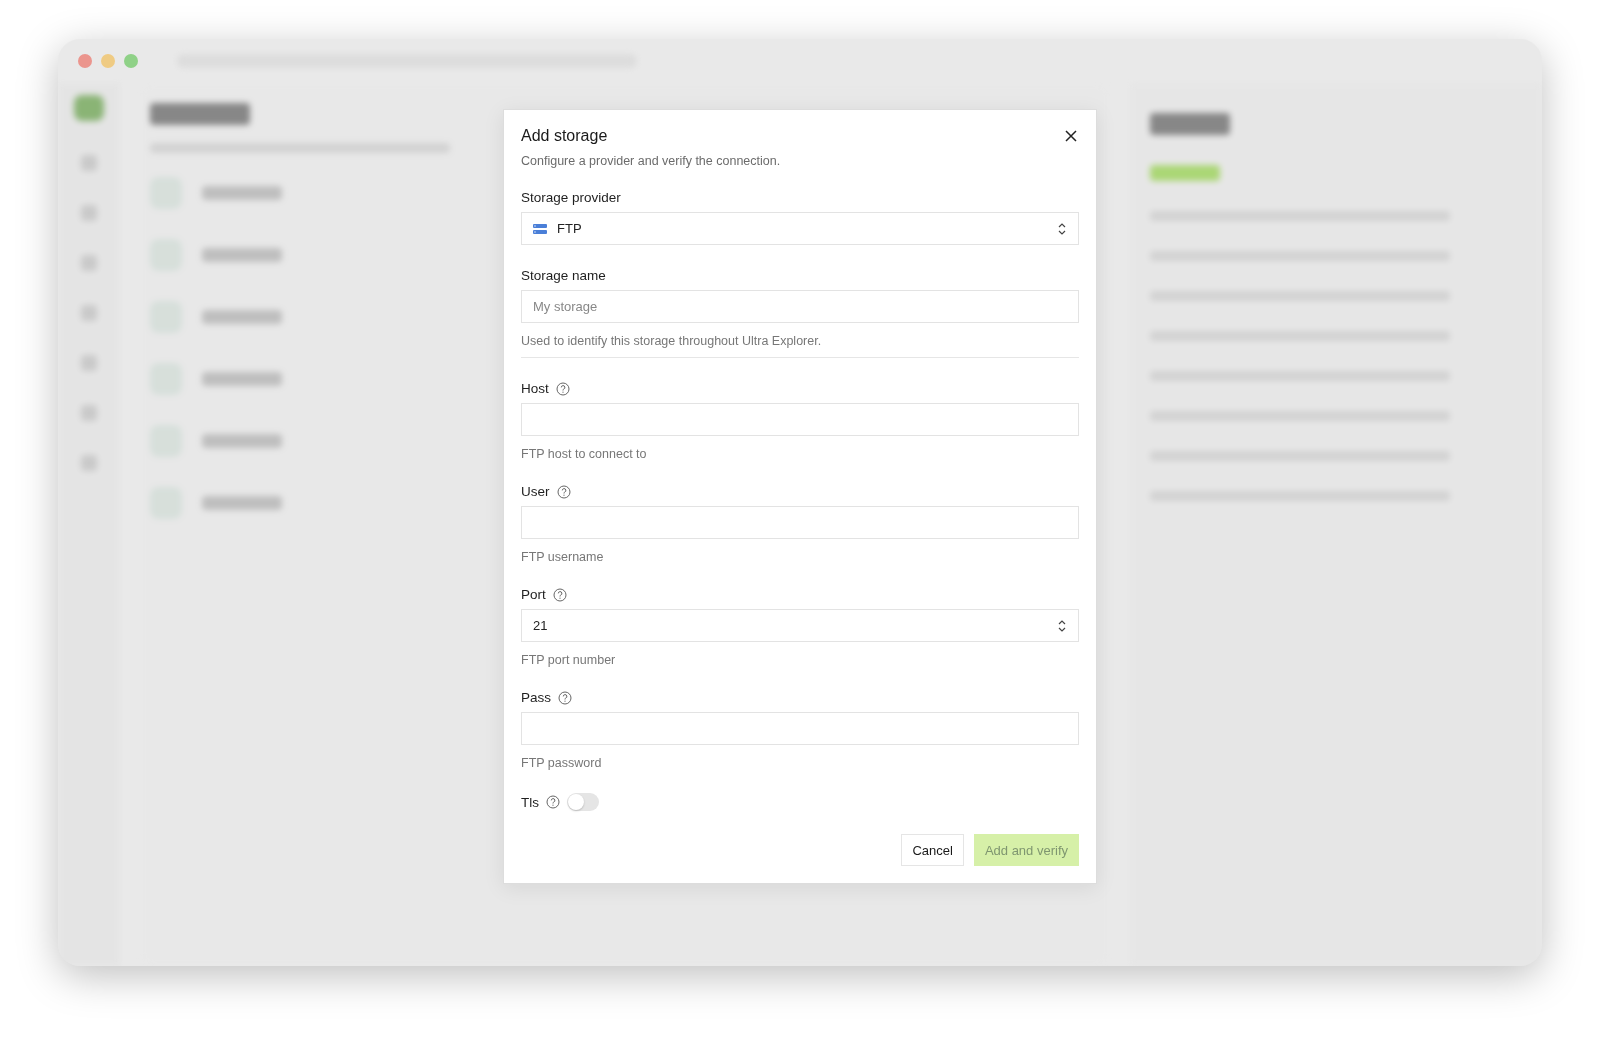 The width and height of the screenshot is (1600, 1044). Describe the element at coordinates (800, 625) in the screenshot. I see `port-field: 21` at that location.